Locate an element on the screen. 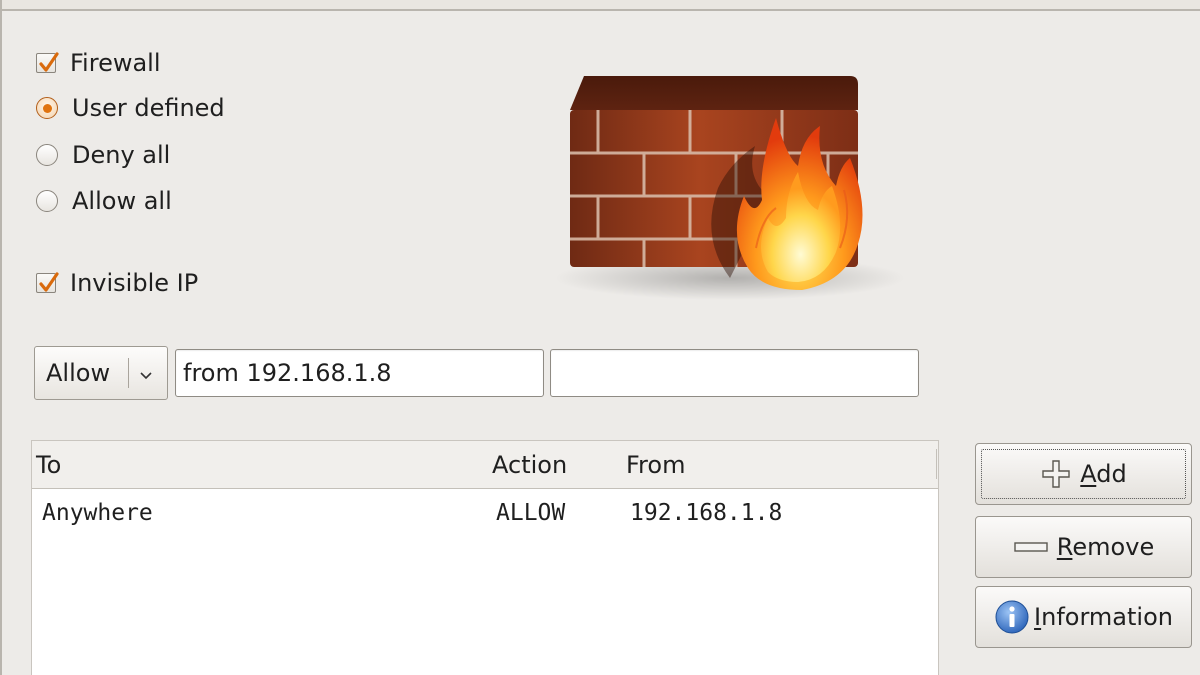 The image size is (1200, 675). column-header-to: To is located at coordinates (48, 465).